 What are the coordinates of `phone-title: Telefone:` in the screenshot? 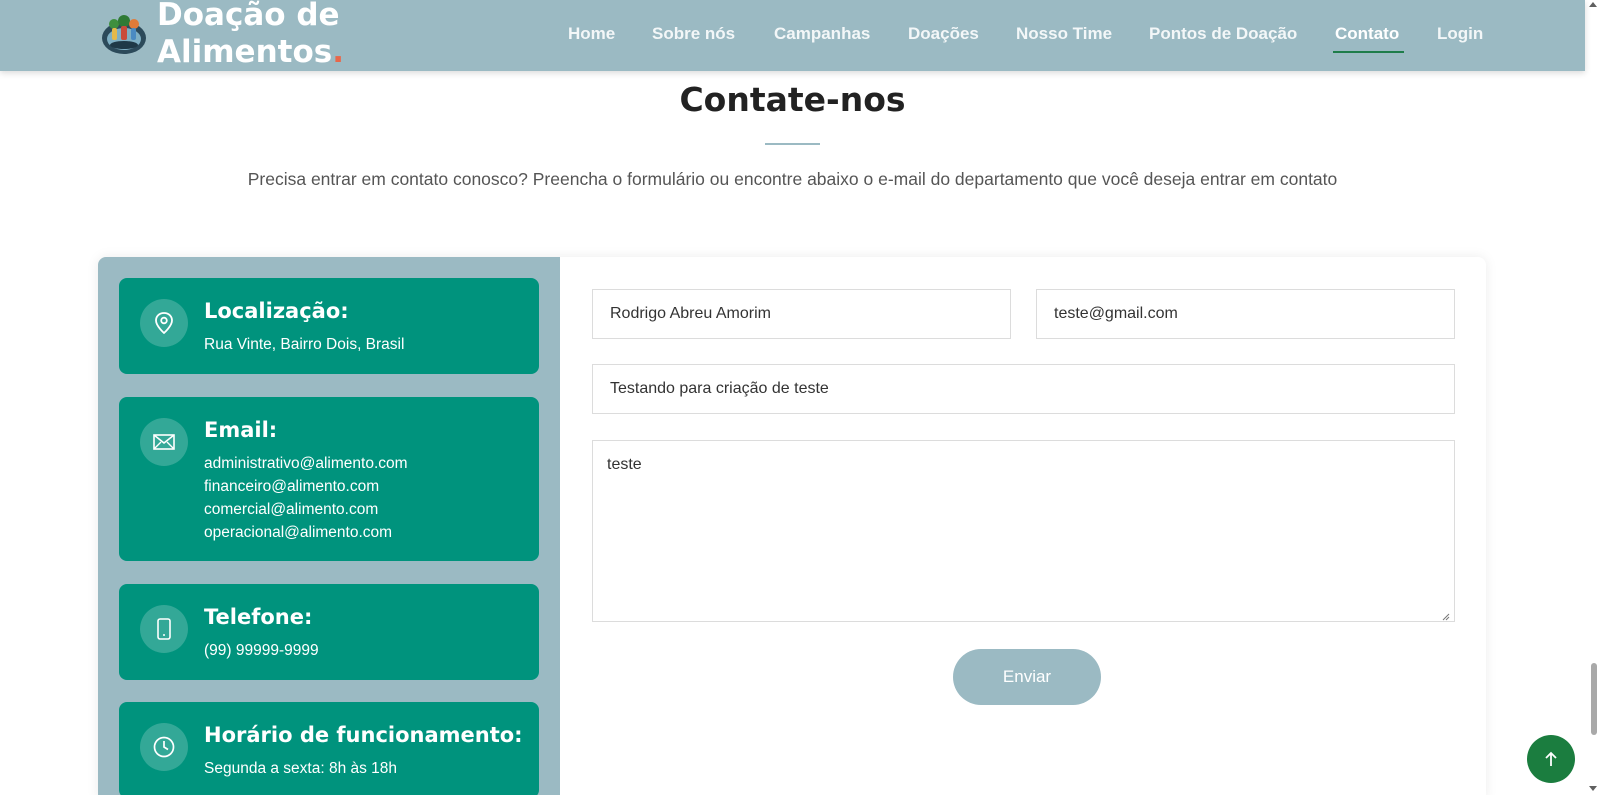 It's located at (258, 617).